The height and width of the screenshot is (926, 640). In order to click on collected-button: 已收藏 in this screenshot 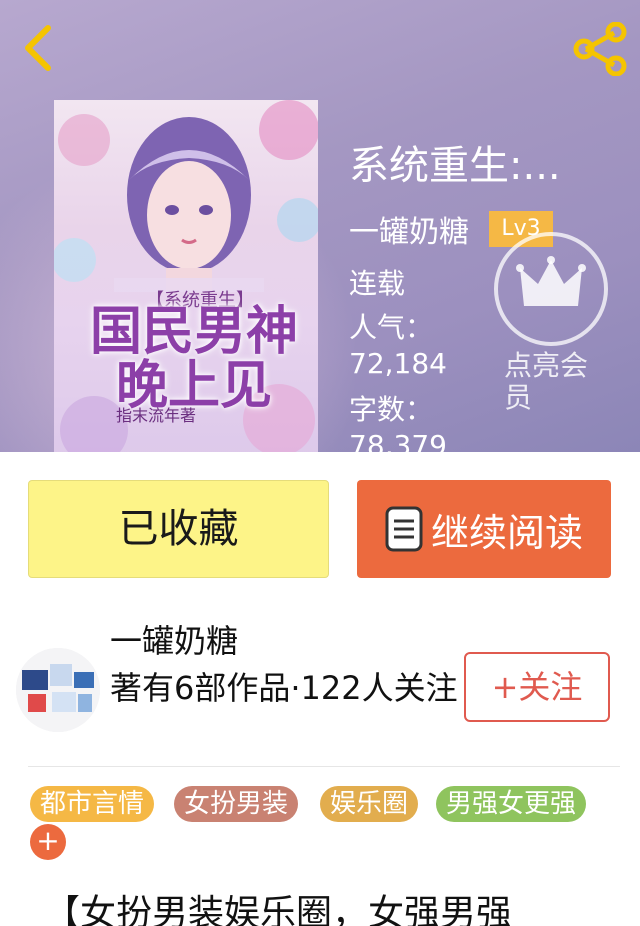, I will do `click(178, 529)`.